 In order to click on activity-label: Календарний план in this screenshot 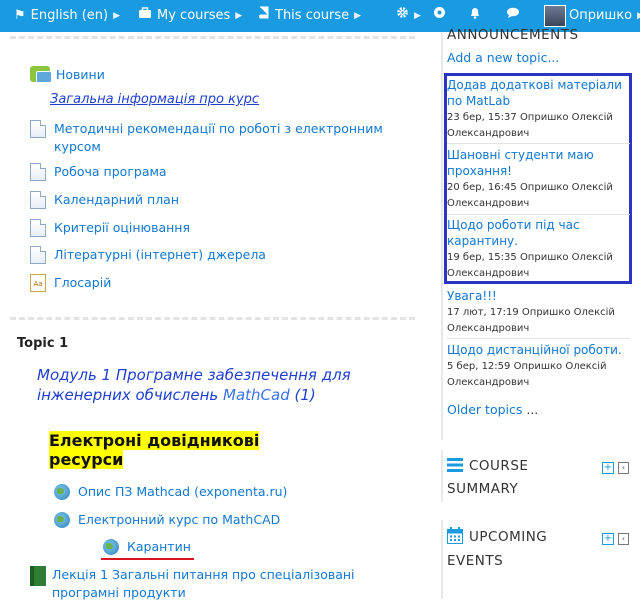, I will do `click(117, 199)`.